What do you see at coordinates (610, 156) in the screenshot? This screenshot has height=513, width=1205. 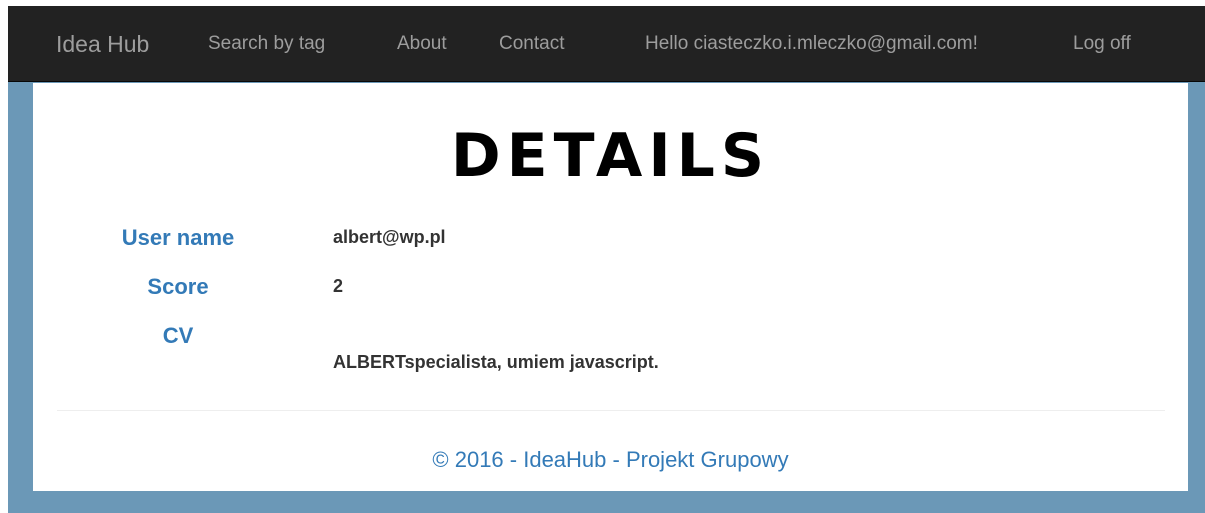 I see `page-title: Details` at bounding box center [610, 156].